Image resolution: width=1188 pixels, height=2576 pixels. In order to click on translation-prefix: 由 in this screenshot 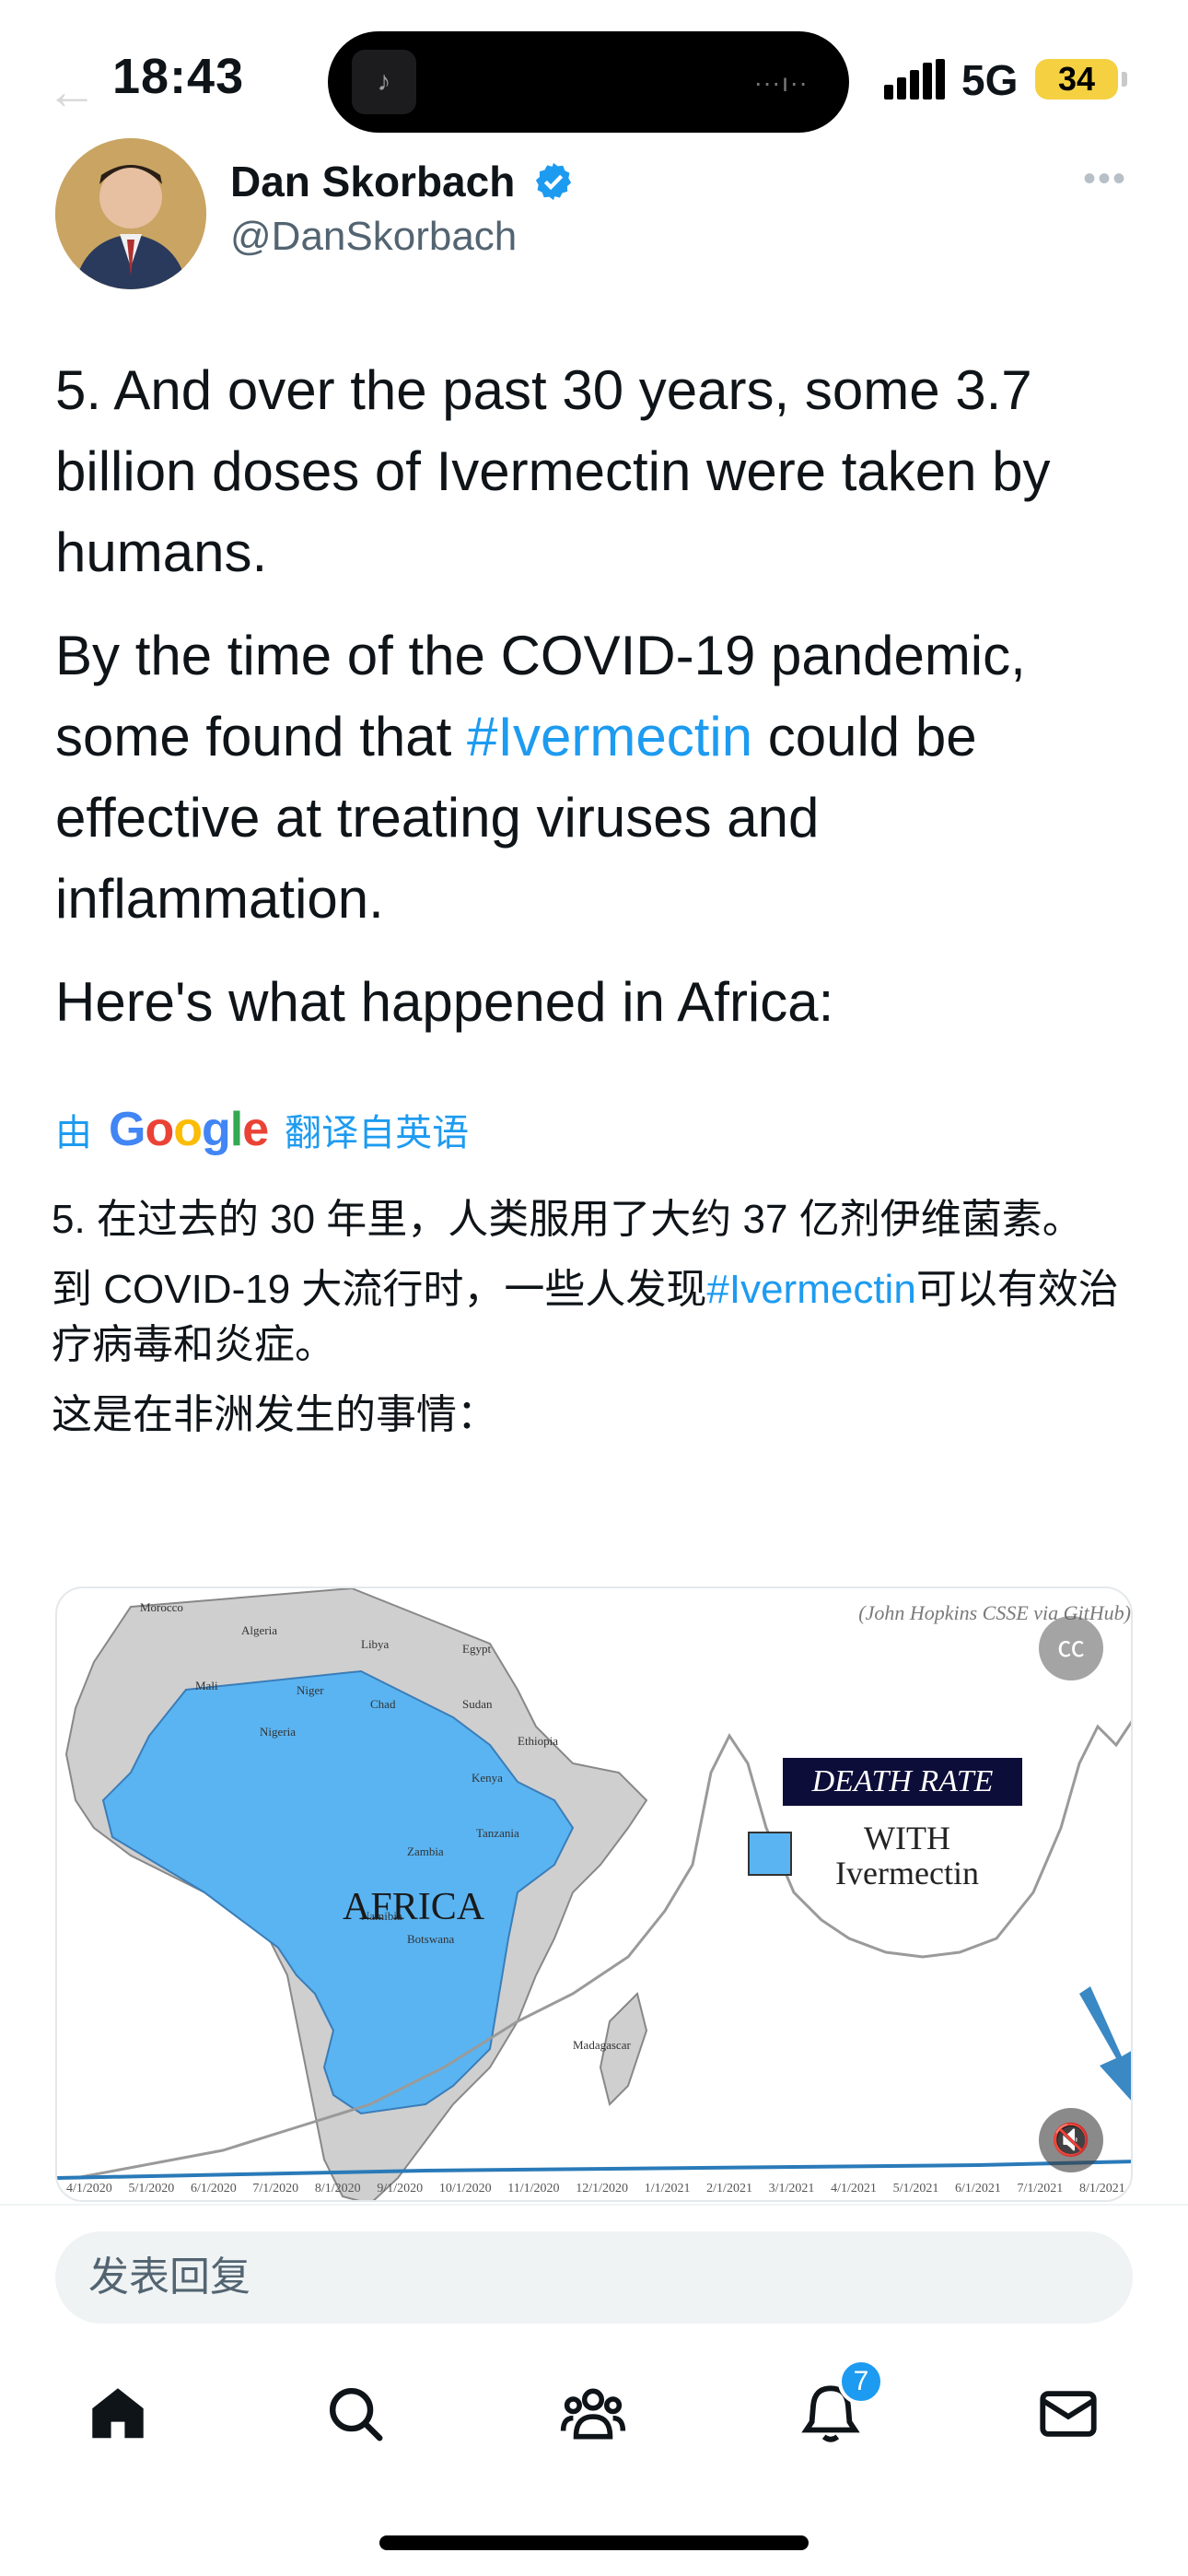, I will do `click(73, 1133)`.